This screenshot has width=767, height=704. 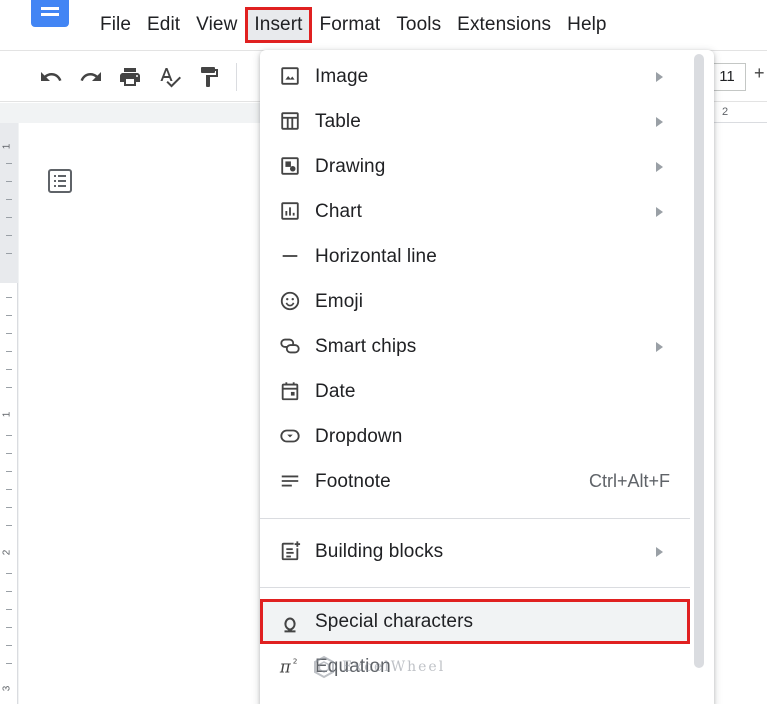 What do you see at coordinates (335, 391) in the screenshot?
I see `menu-item-label: Date` at bounding box center [335, 391].